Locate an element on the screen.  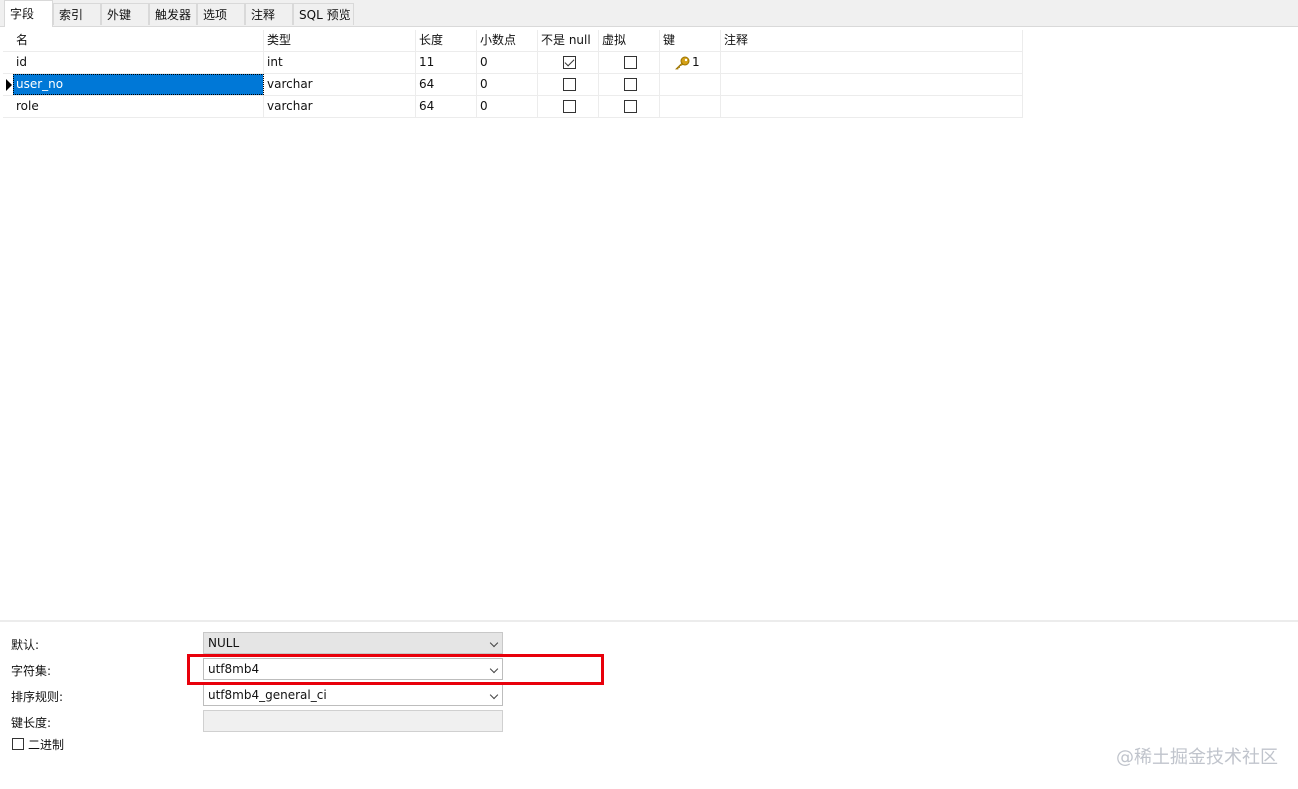
key-icon is located at coordinates (682, 63).